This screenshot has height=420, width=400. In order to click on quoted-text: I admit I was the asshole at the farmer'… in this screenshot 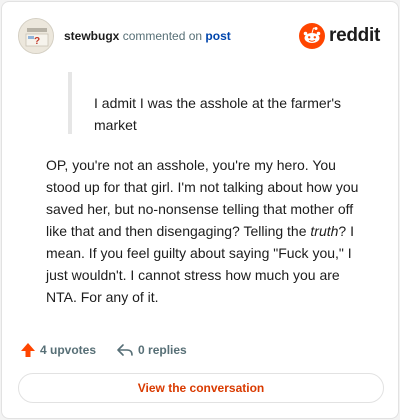, I will do `click(218, 114)`.